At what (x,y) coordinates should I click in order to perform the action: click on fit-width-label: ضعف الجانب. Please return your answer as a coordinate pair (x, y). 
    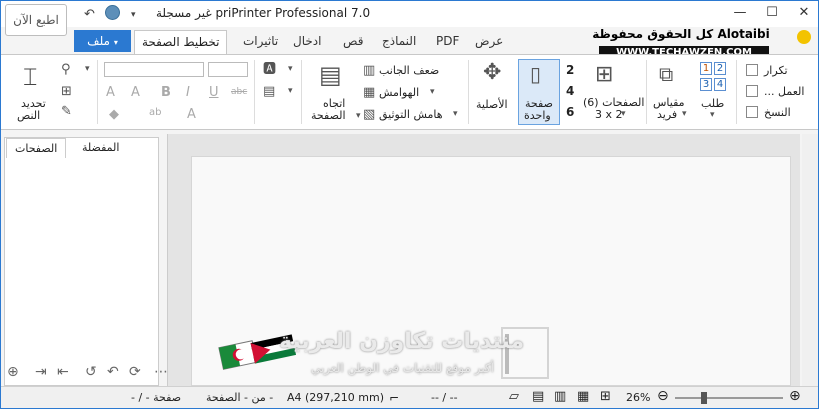
    Looking at the image, I should click on (409, 70).